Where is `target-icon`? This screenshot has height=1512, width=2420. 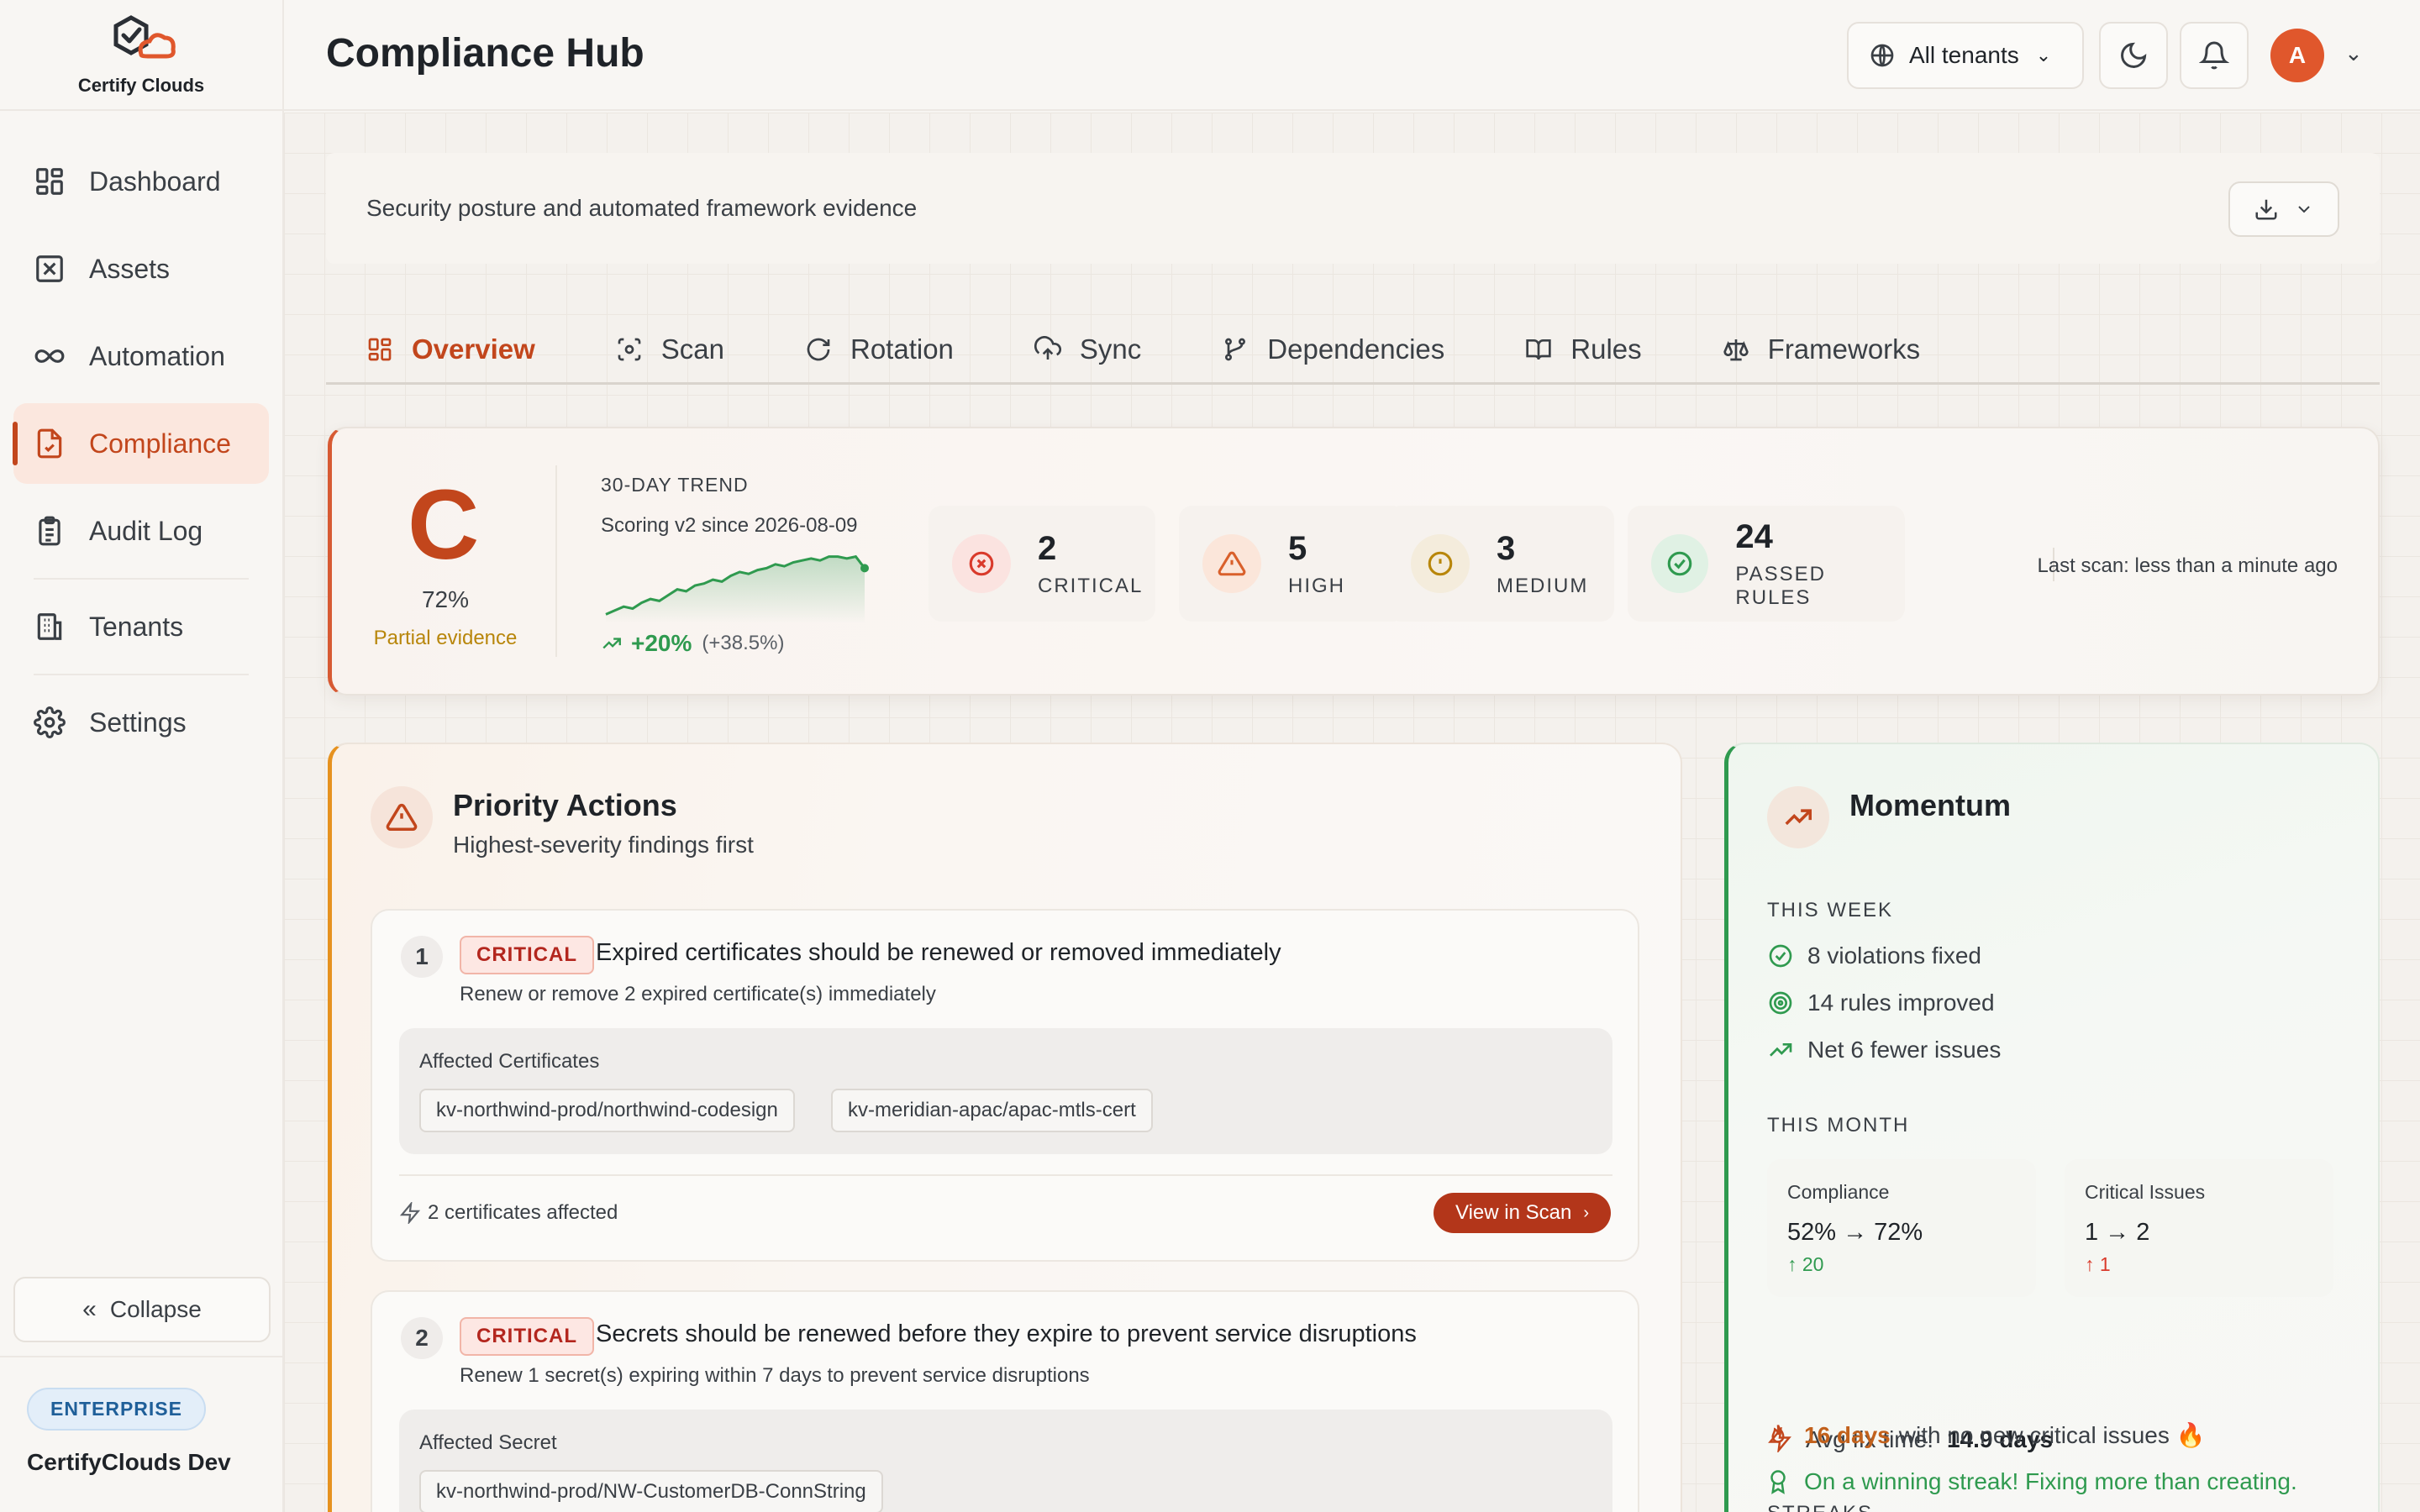
target-icon is located at coordinates (1781, 1003).